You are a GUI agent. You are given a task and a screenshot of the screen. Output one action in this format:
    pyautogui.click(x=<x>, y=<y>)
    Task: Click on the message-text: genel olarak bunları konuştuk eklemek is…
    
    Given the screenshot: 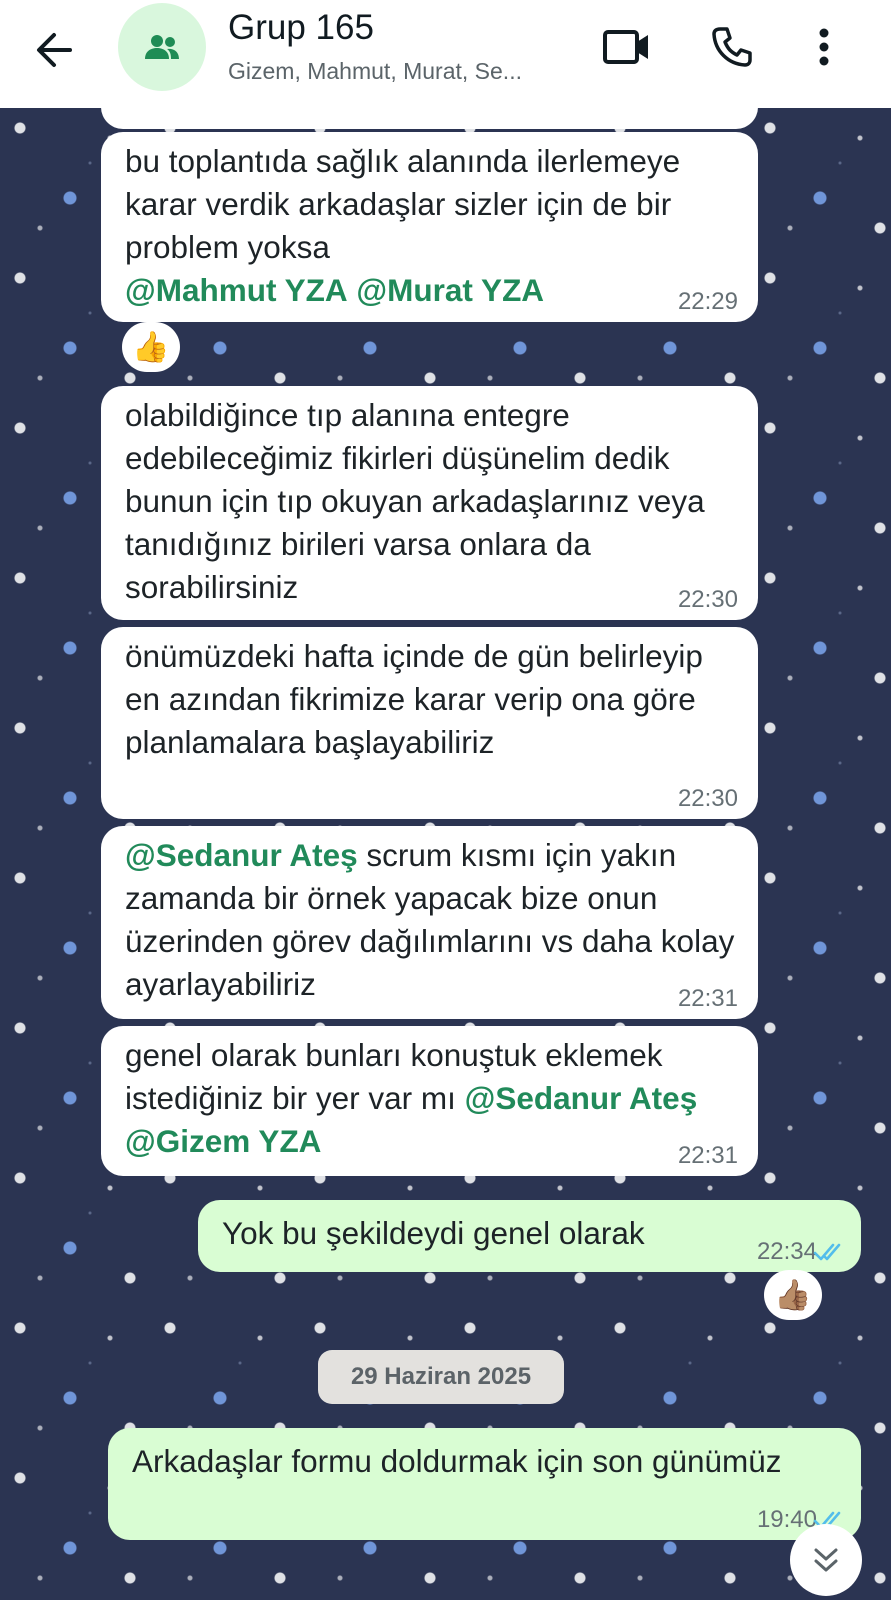 What is the action you would take?
    pyautogui.click(x=411, y=1098)
    